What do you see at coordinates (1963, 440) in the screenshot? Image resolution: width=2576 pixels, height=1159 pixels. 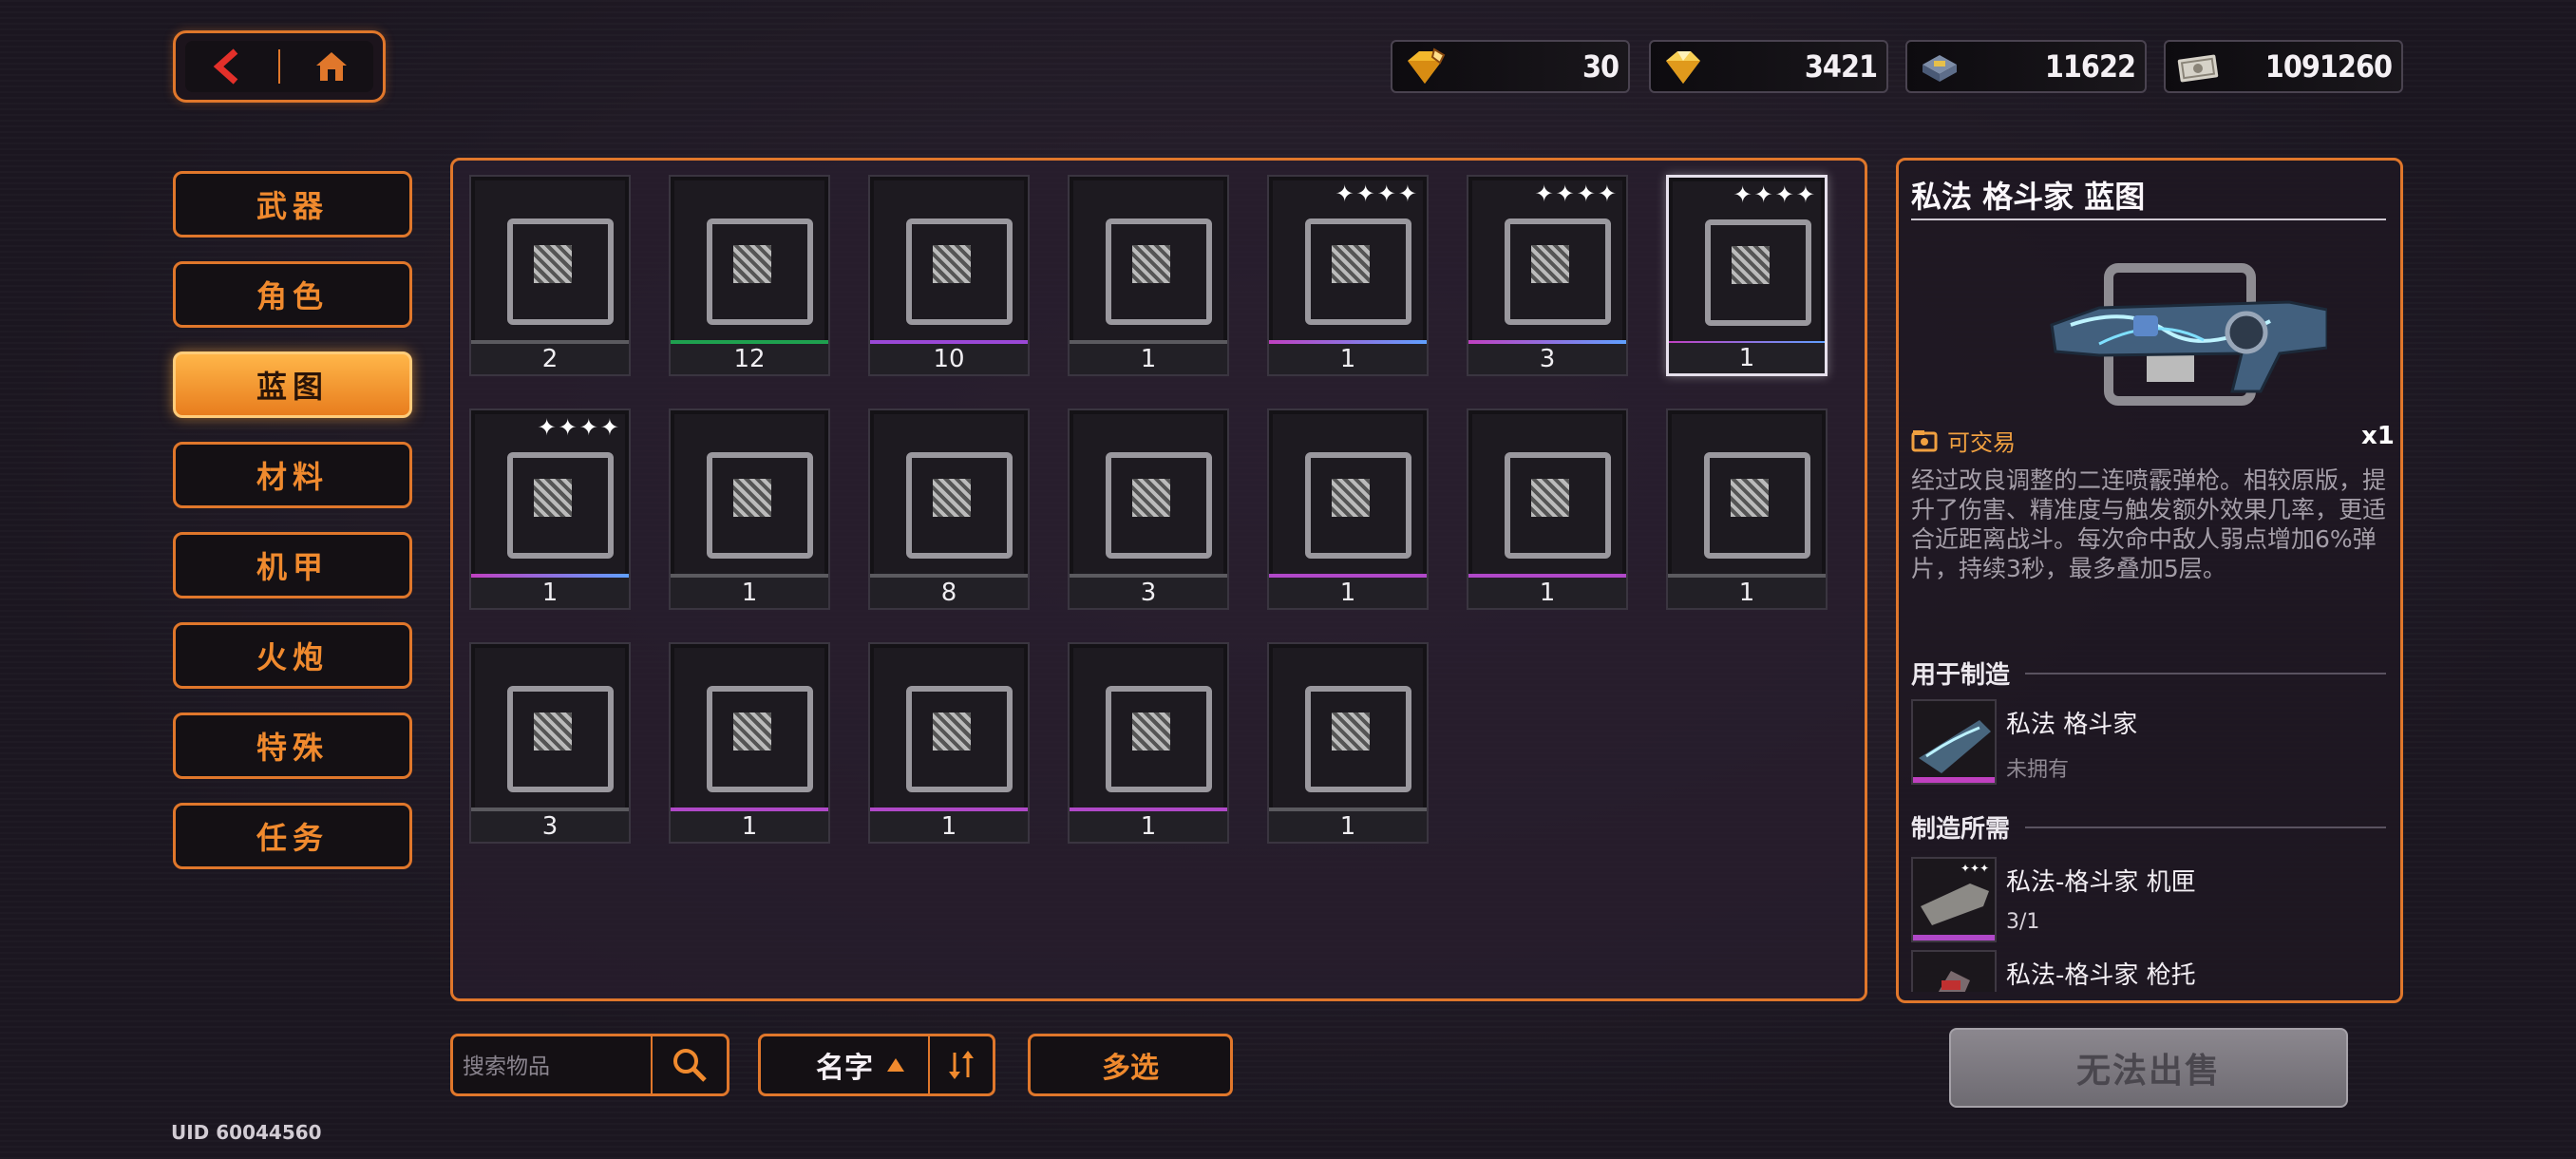 I see `tradable-tag: 可交易` at bounding box center [1963, 440].